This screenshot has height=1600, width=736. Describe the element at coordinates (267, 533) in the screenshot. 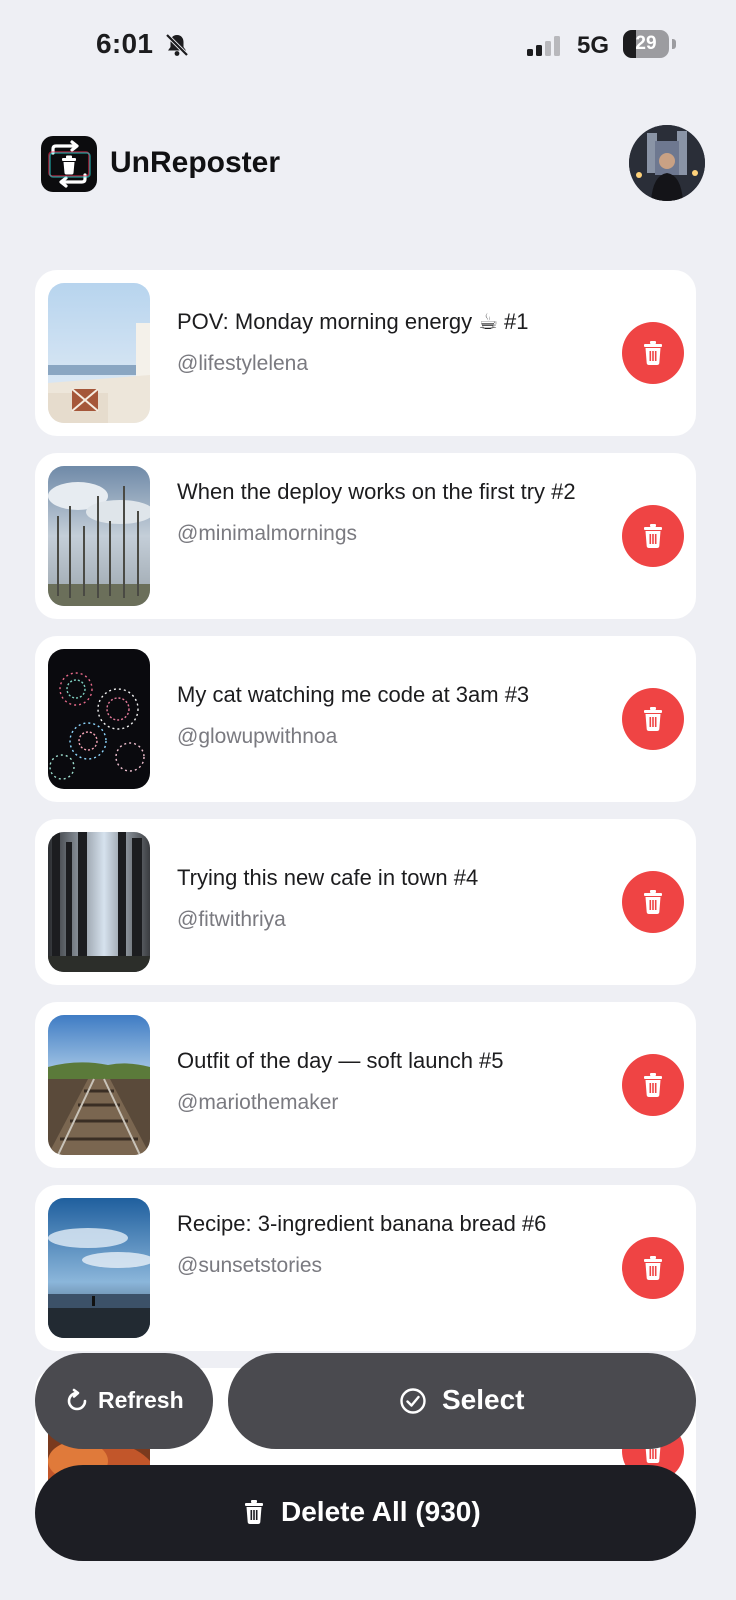

I see `post-handle: @minimalmornings` at that location.